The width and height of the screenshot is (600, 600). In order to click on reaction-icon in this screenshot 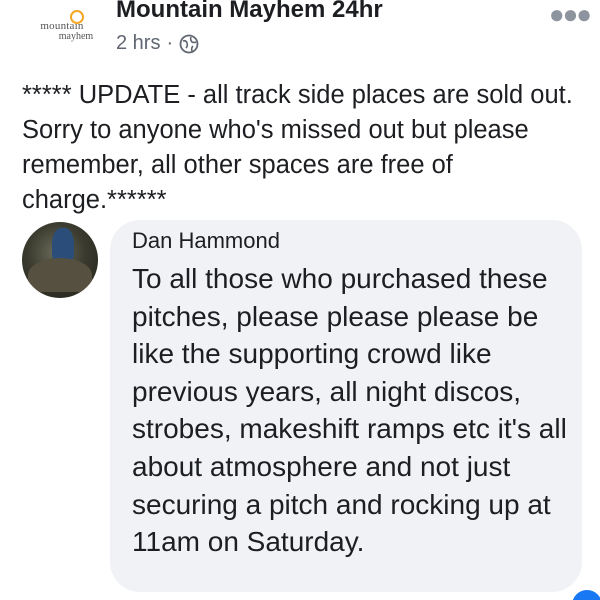, I will do `click(586, 595)`.